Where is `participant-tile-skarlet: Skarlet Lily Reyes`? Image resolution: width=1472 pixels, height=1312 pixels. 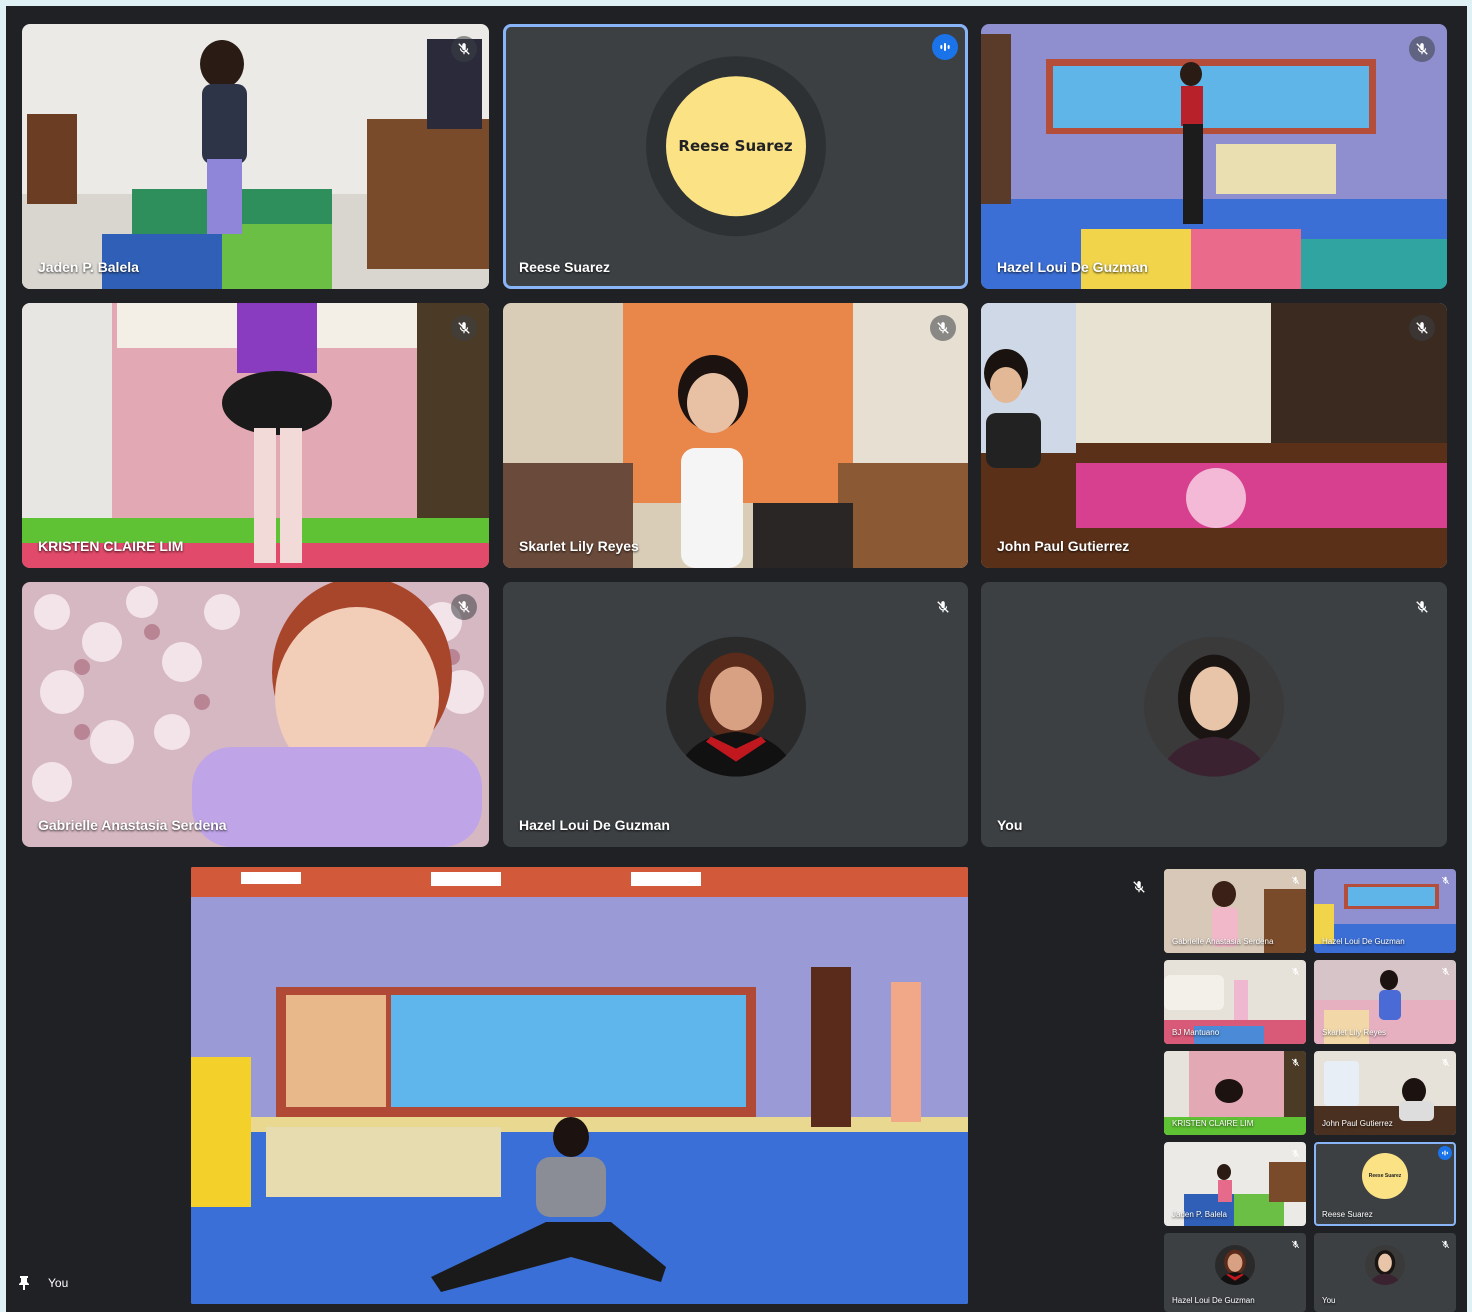
participant-tile-skarlet: Skarlet Lily Reyes is located at coordinates (735, 435).